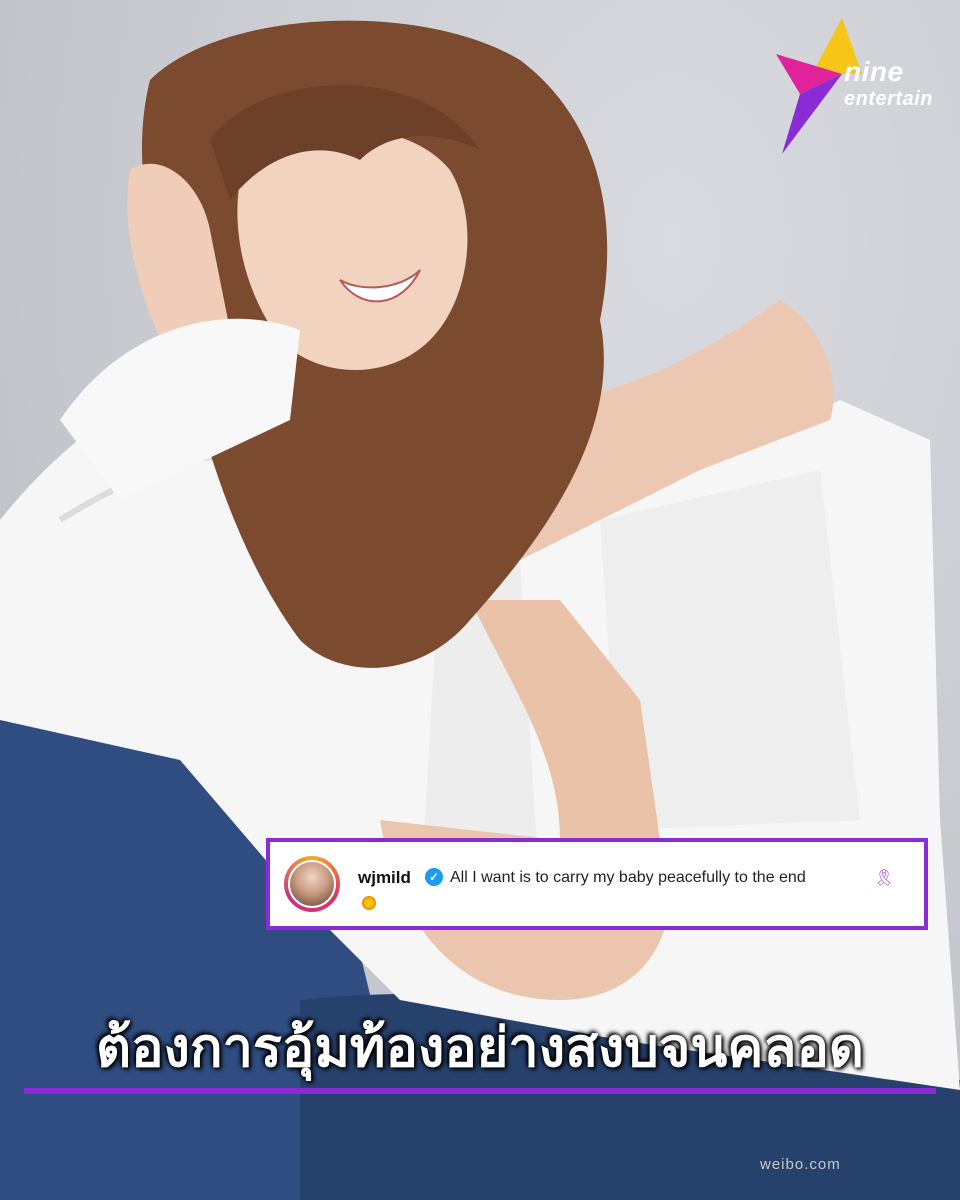 The height and width of the screenshot is (1200, 960). What do you see at coordinates (434, 877) in the screenshot?
I see `verified-badge-icon: ✓` at bounding box center [434, 877].